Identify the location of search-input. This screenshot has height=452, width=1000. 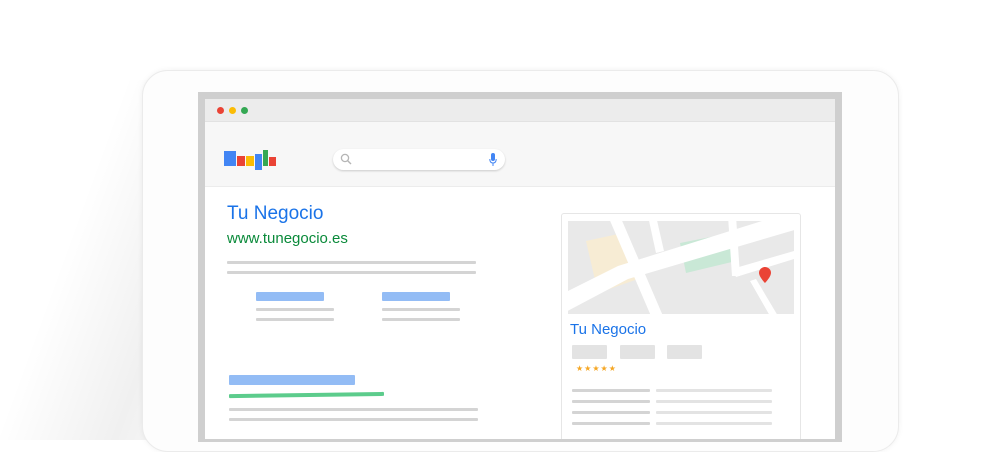
(419, 159).